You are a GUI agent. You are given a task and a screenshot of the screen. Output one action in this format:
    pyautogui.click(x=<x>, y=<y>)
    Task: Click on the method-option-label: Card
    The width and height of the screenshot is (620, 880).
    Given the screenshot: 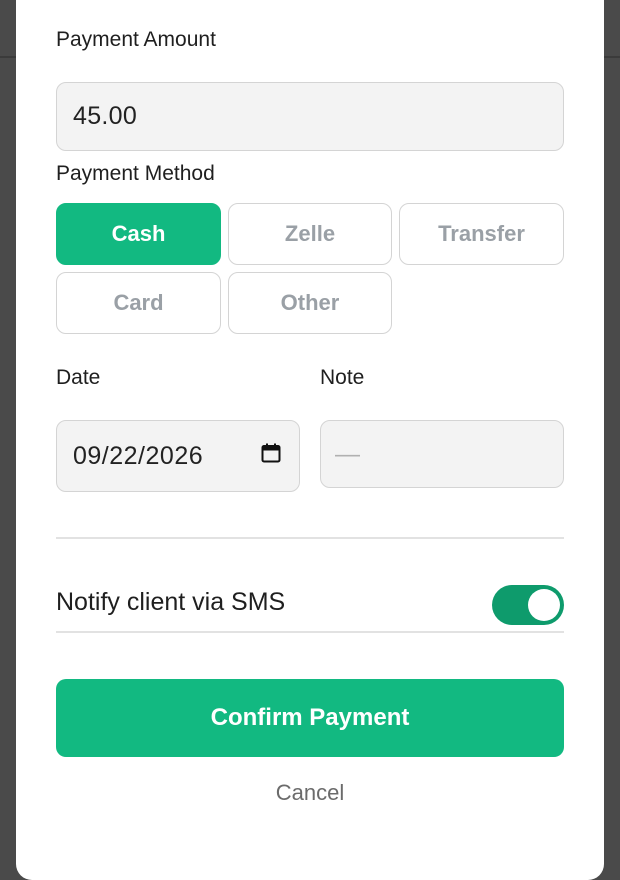 What is the action you would take?
    pyautogui.click(x=138, y=302)
    